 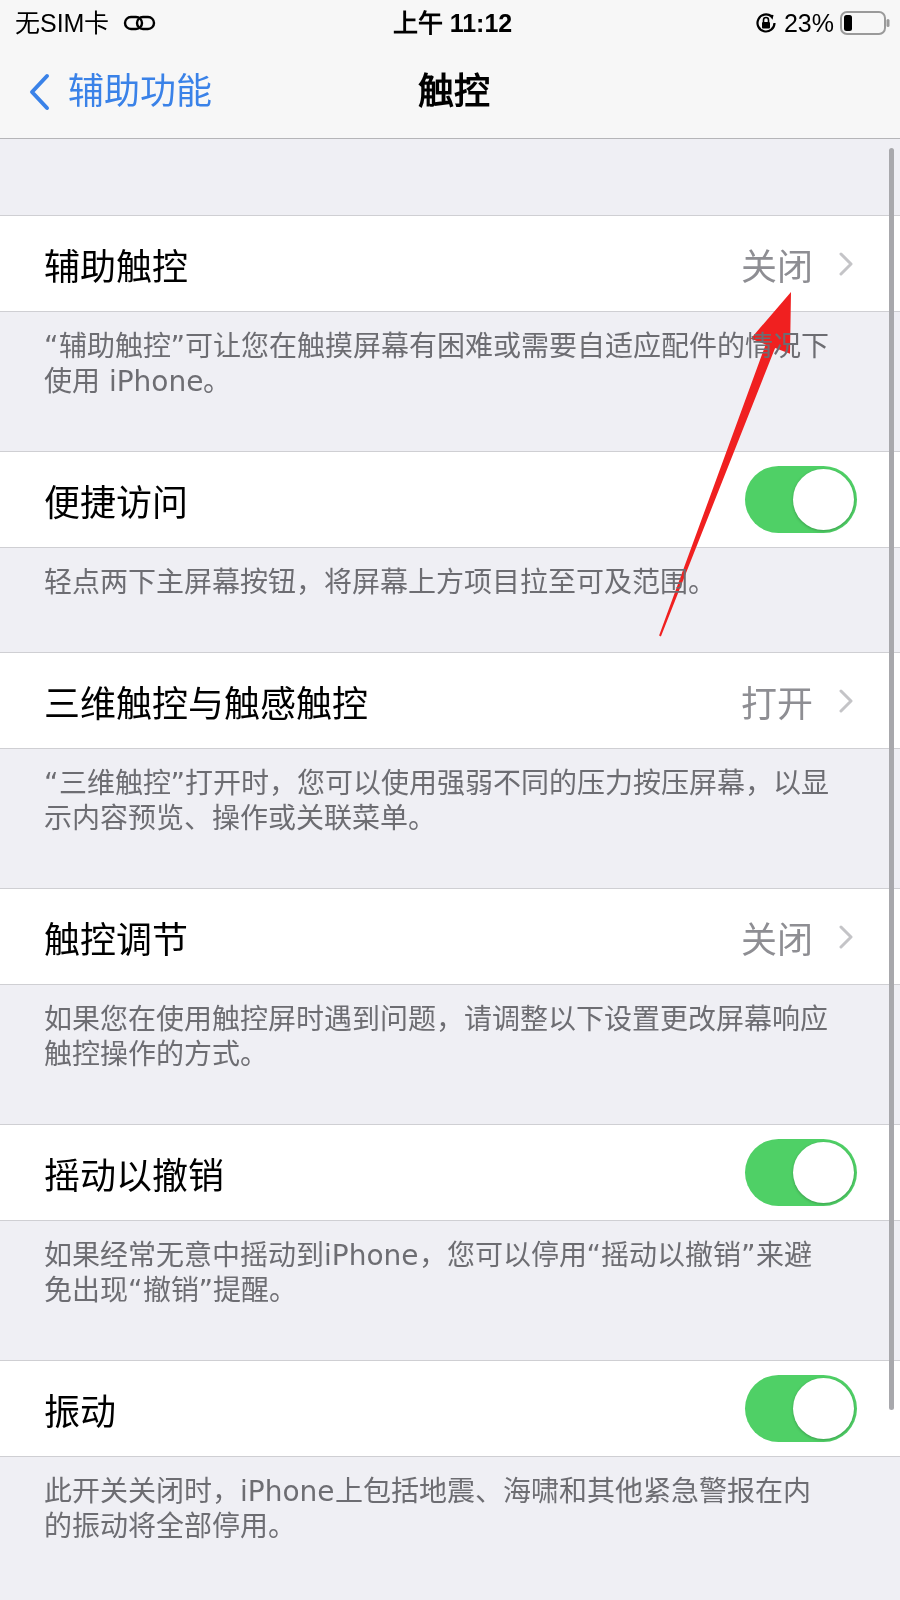 What do you see at coordinates (62, 22) in the screenshot?
I see `carrier-label: 无SIM卡` at bounding box center [62, 22].